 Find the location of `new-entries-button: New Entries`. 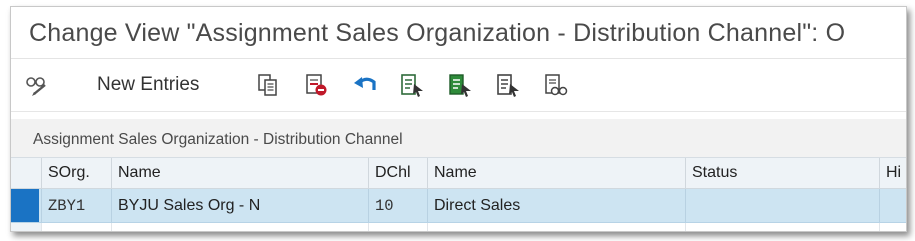

new-entries-button: New Entries is located at coordinates (148, 85).